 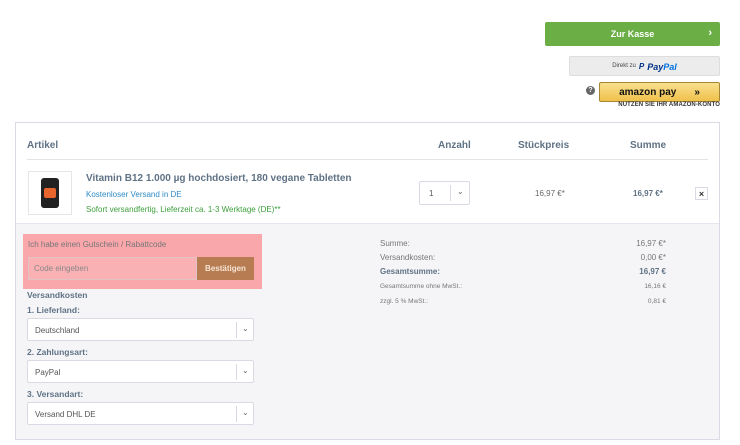 I want to click on paypal-button: Direkt zu P PayPal, so click(x=644, y=66).